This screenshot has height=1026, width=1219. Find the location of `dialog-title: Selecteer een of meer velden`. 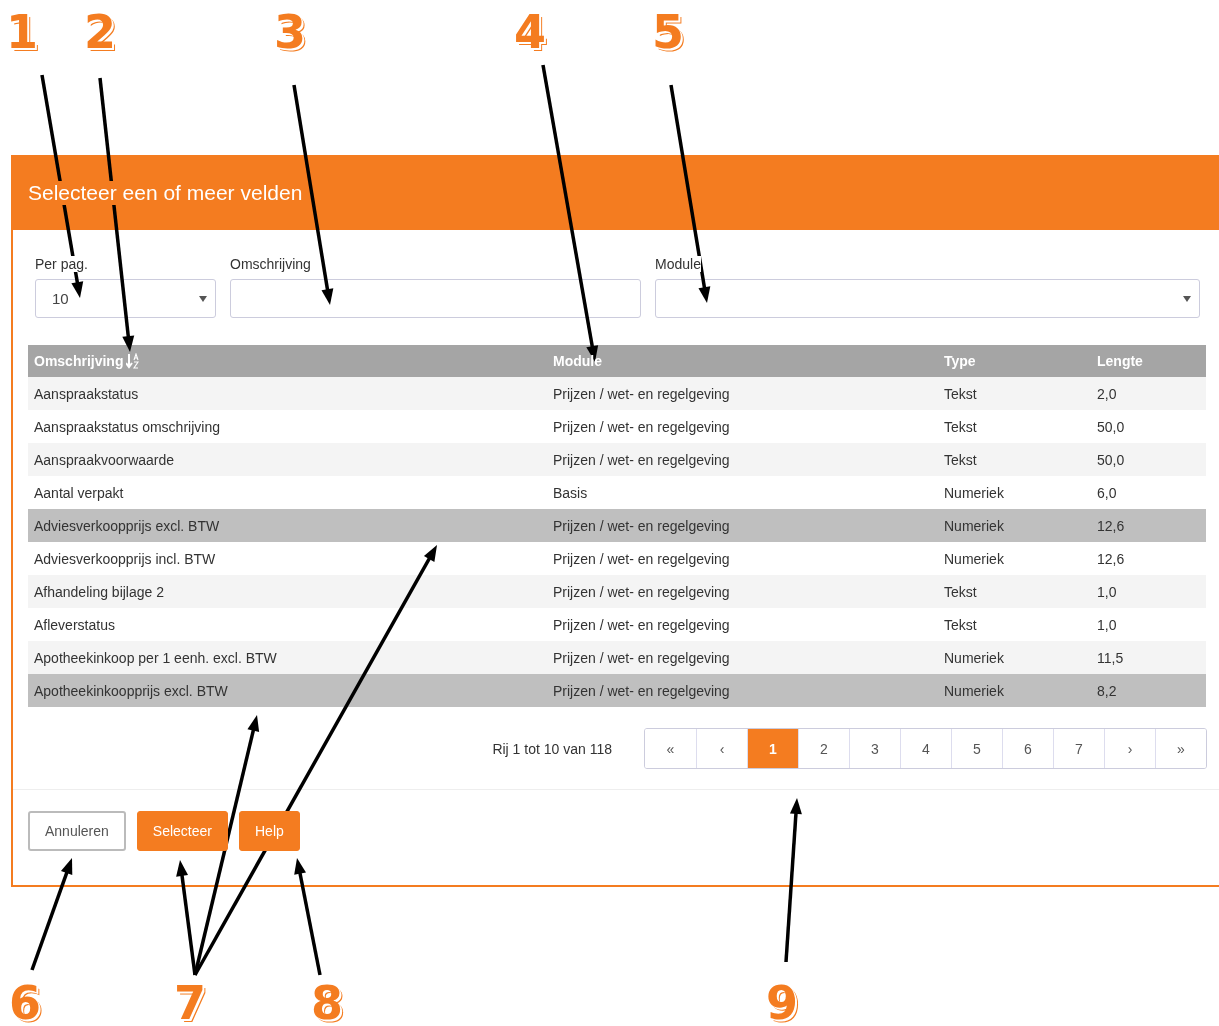

dialog-title: Selecteer een of meer velden is located at coordinates (165, 192).